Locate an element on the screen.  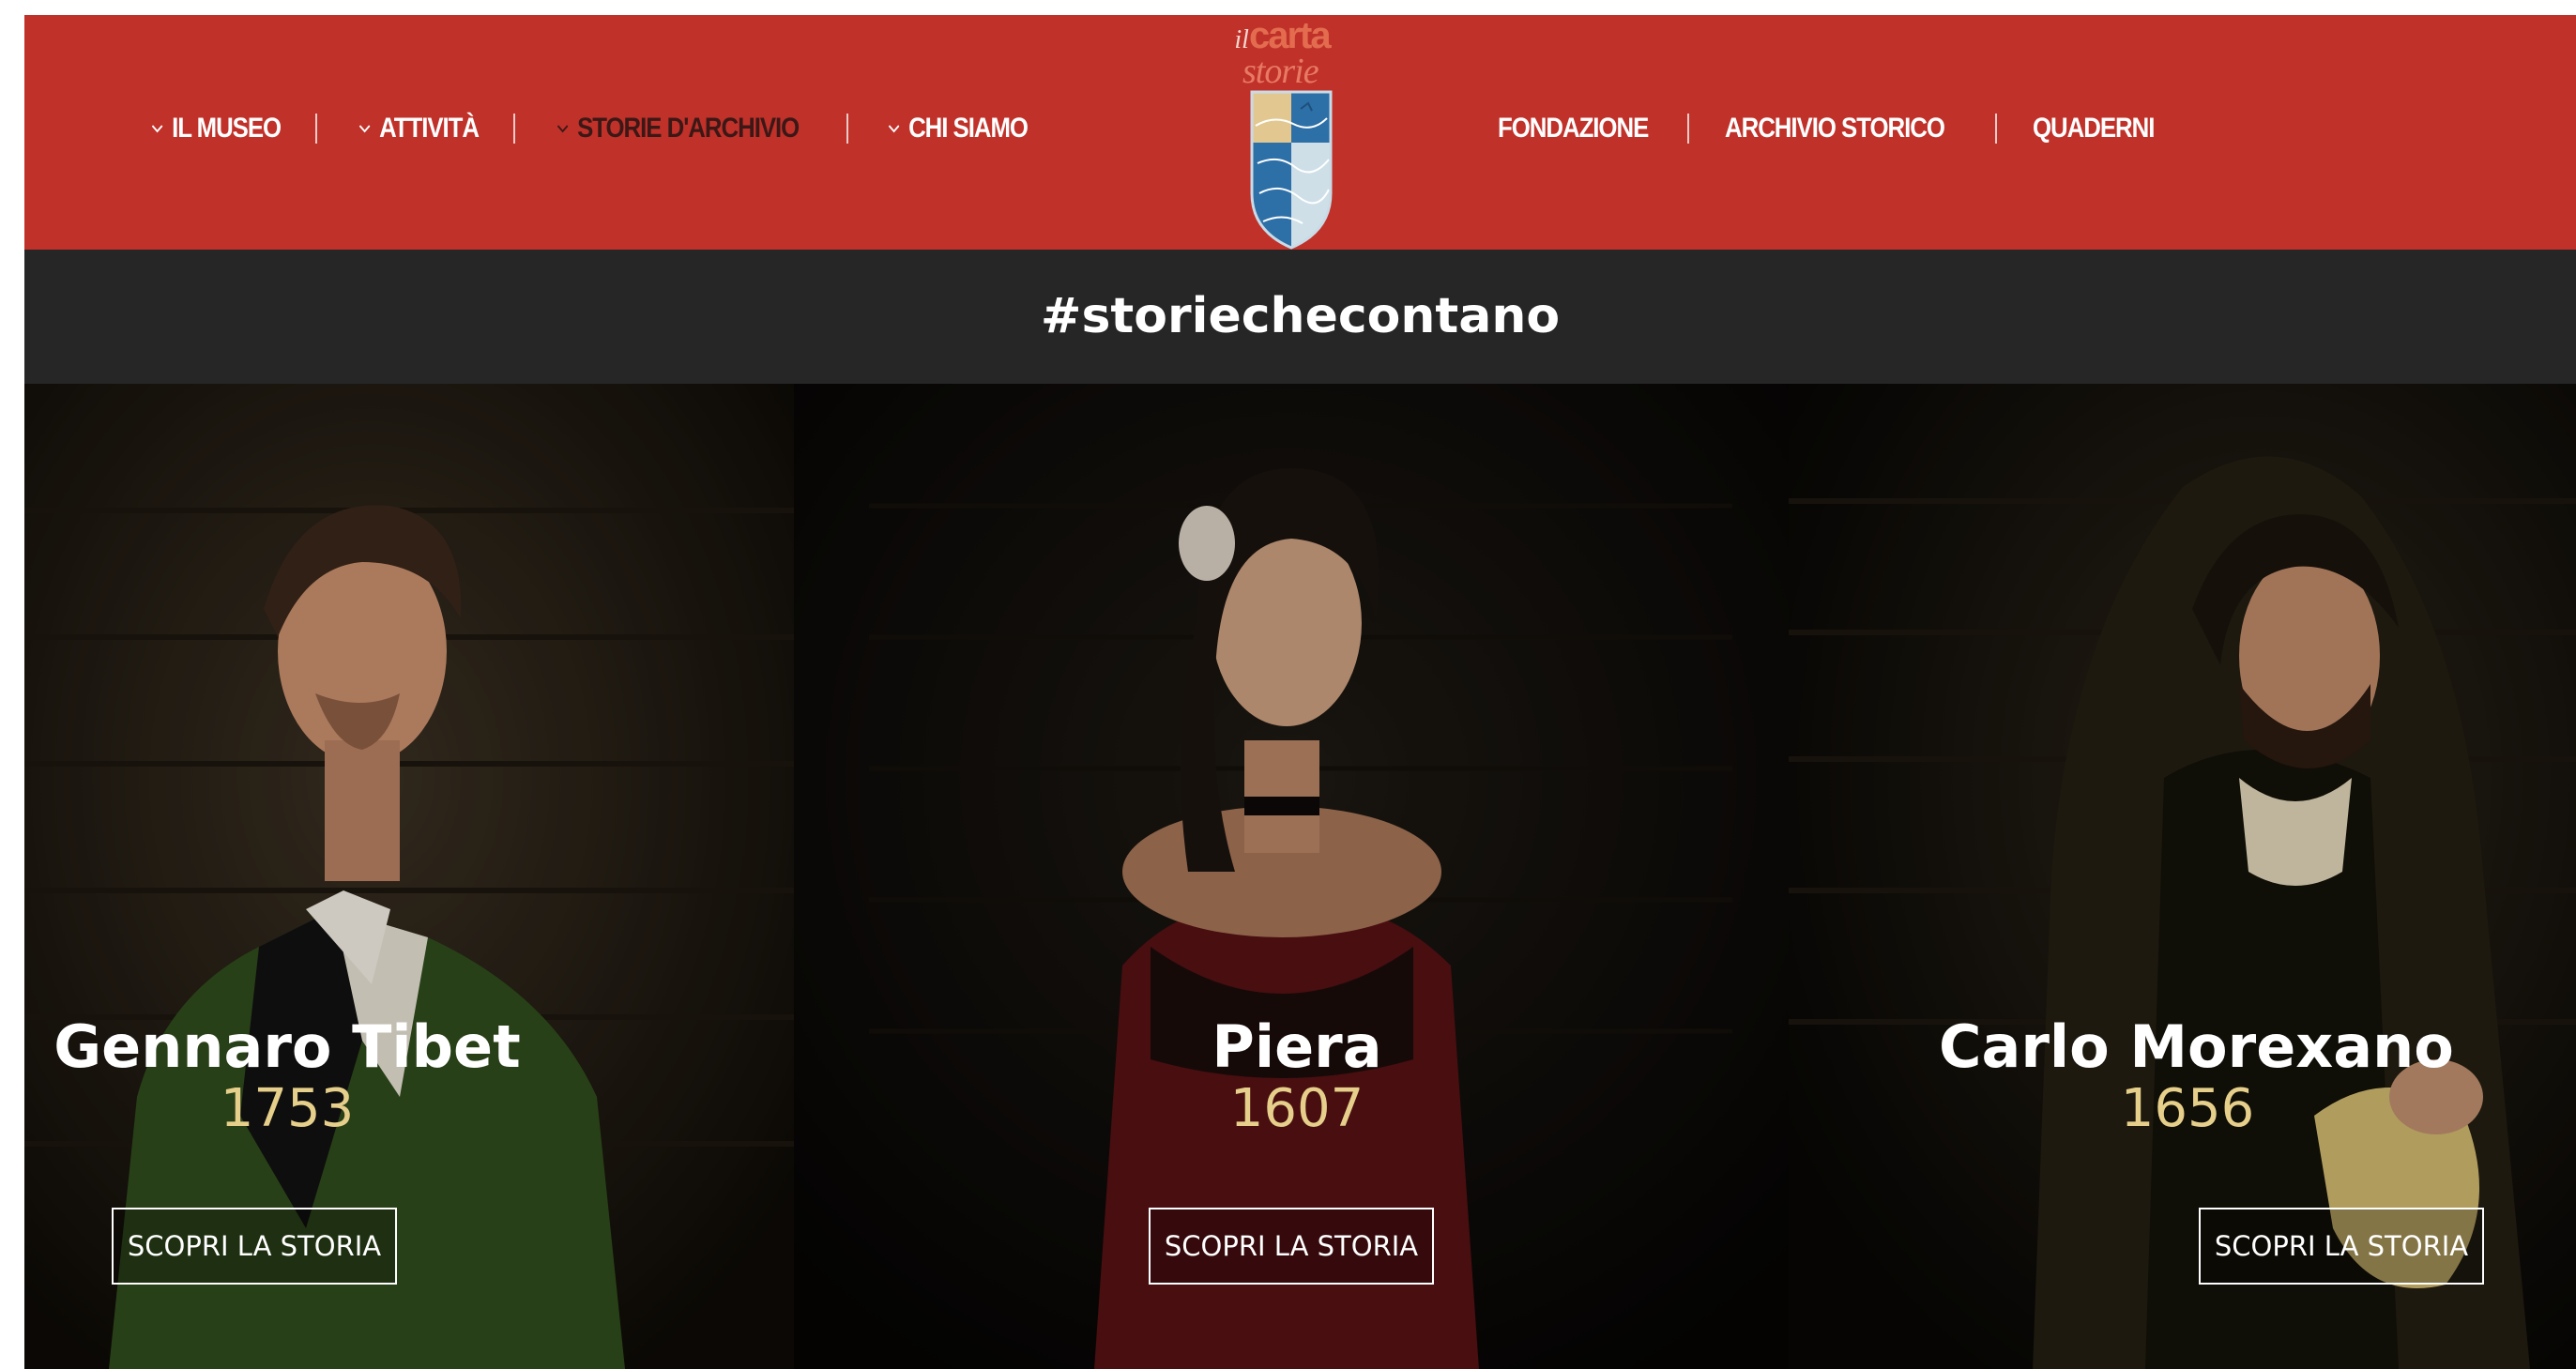
nav-item-archivio-storico: ARCHIVIO STORICO is located at coordinates (1835, 129).